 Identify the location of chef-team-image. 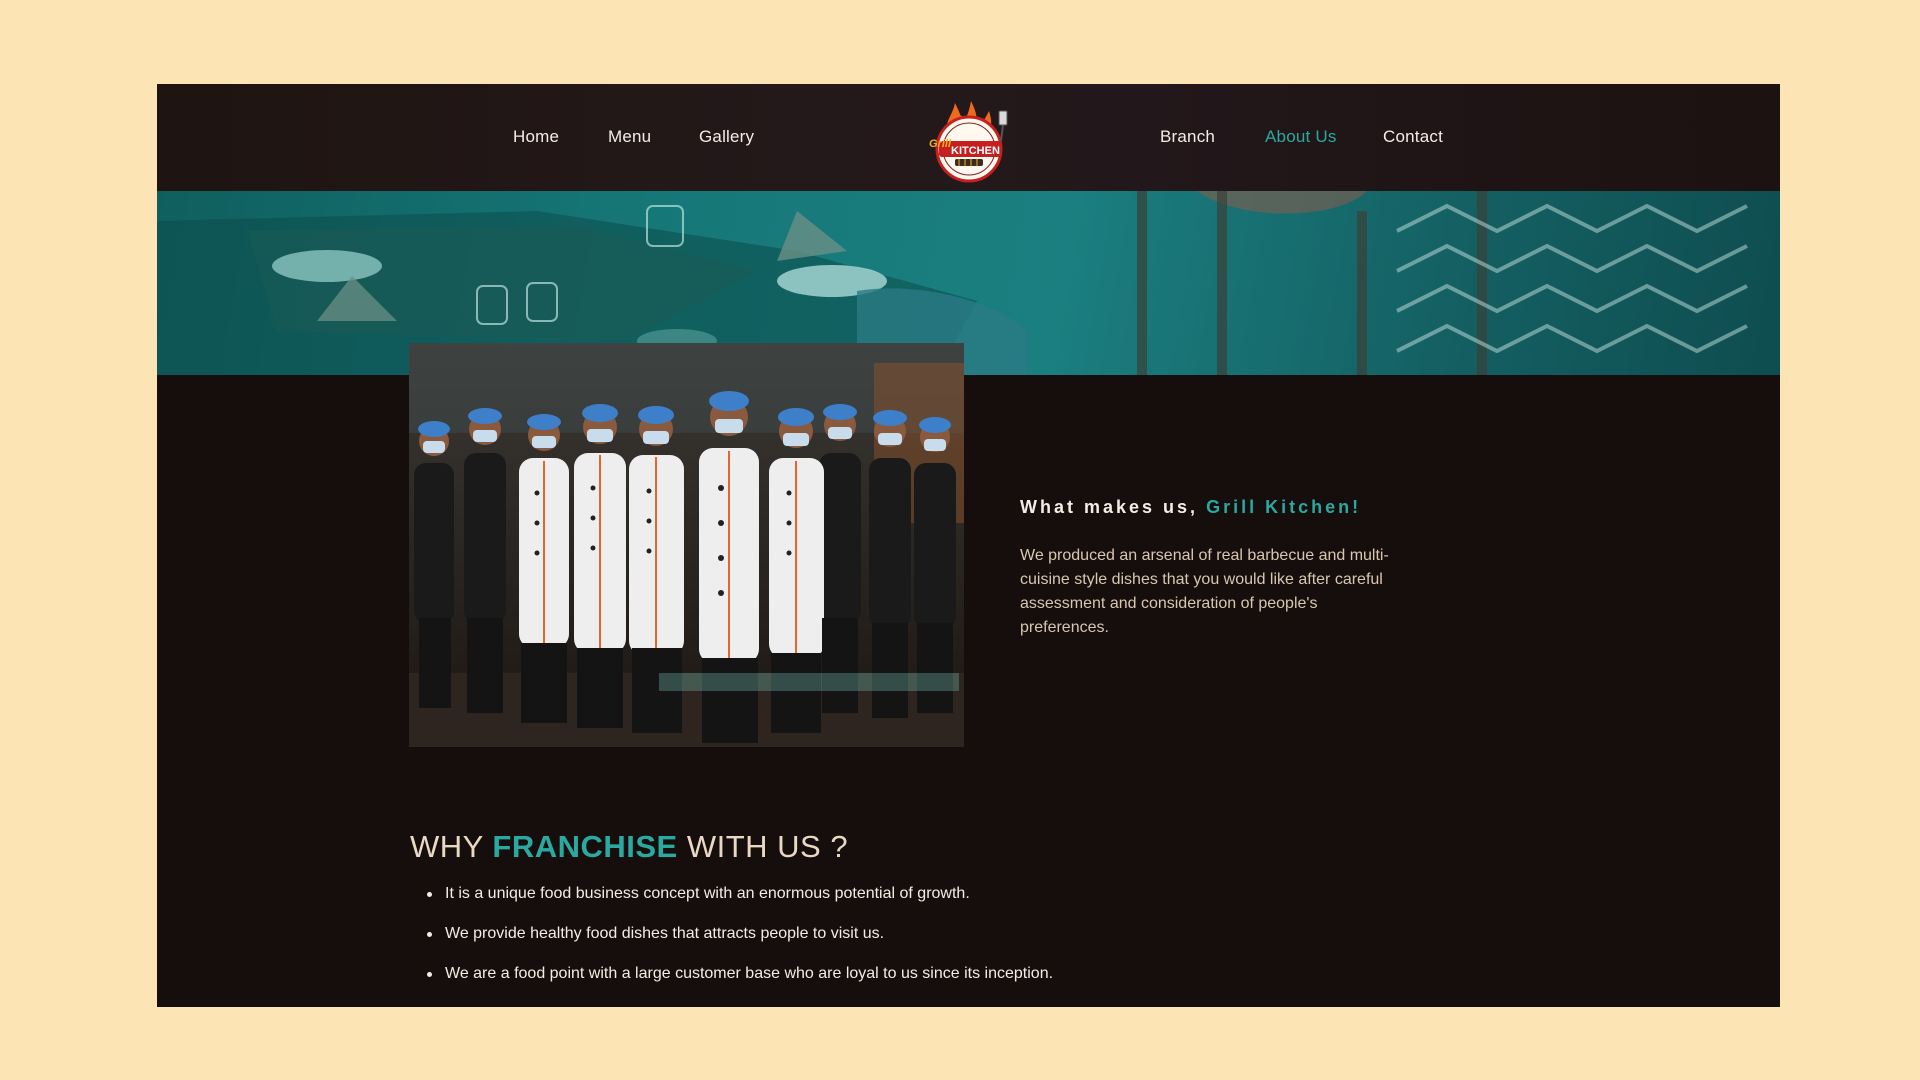
(686, 545).